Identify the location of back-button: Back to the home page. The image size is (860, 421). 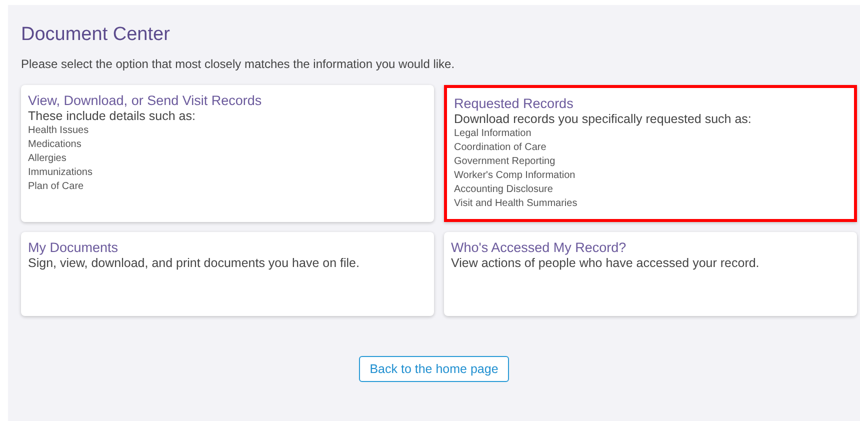
(434, 369).